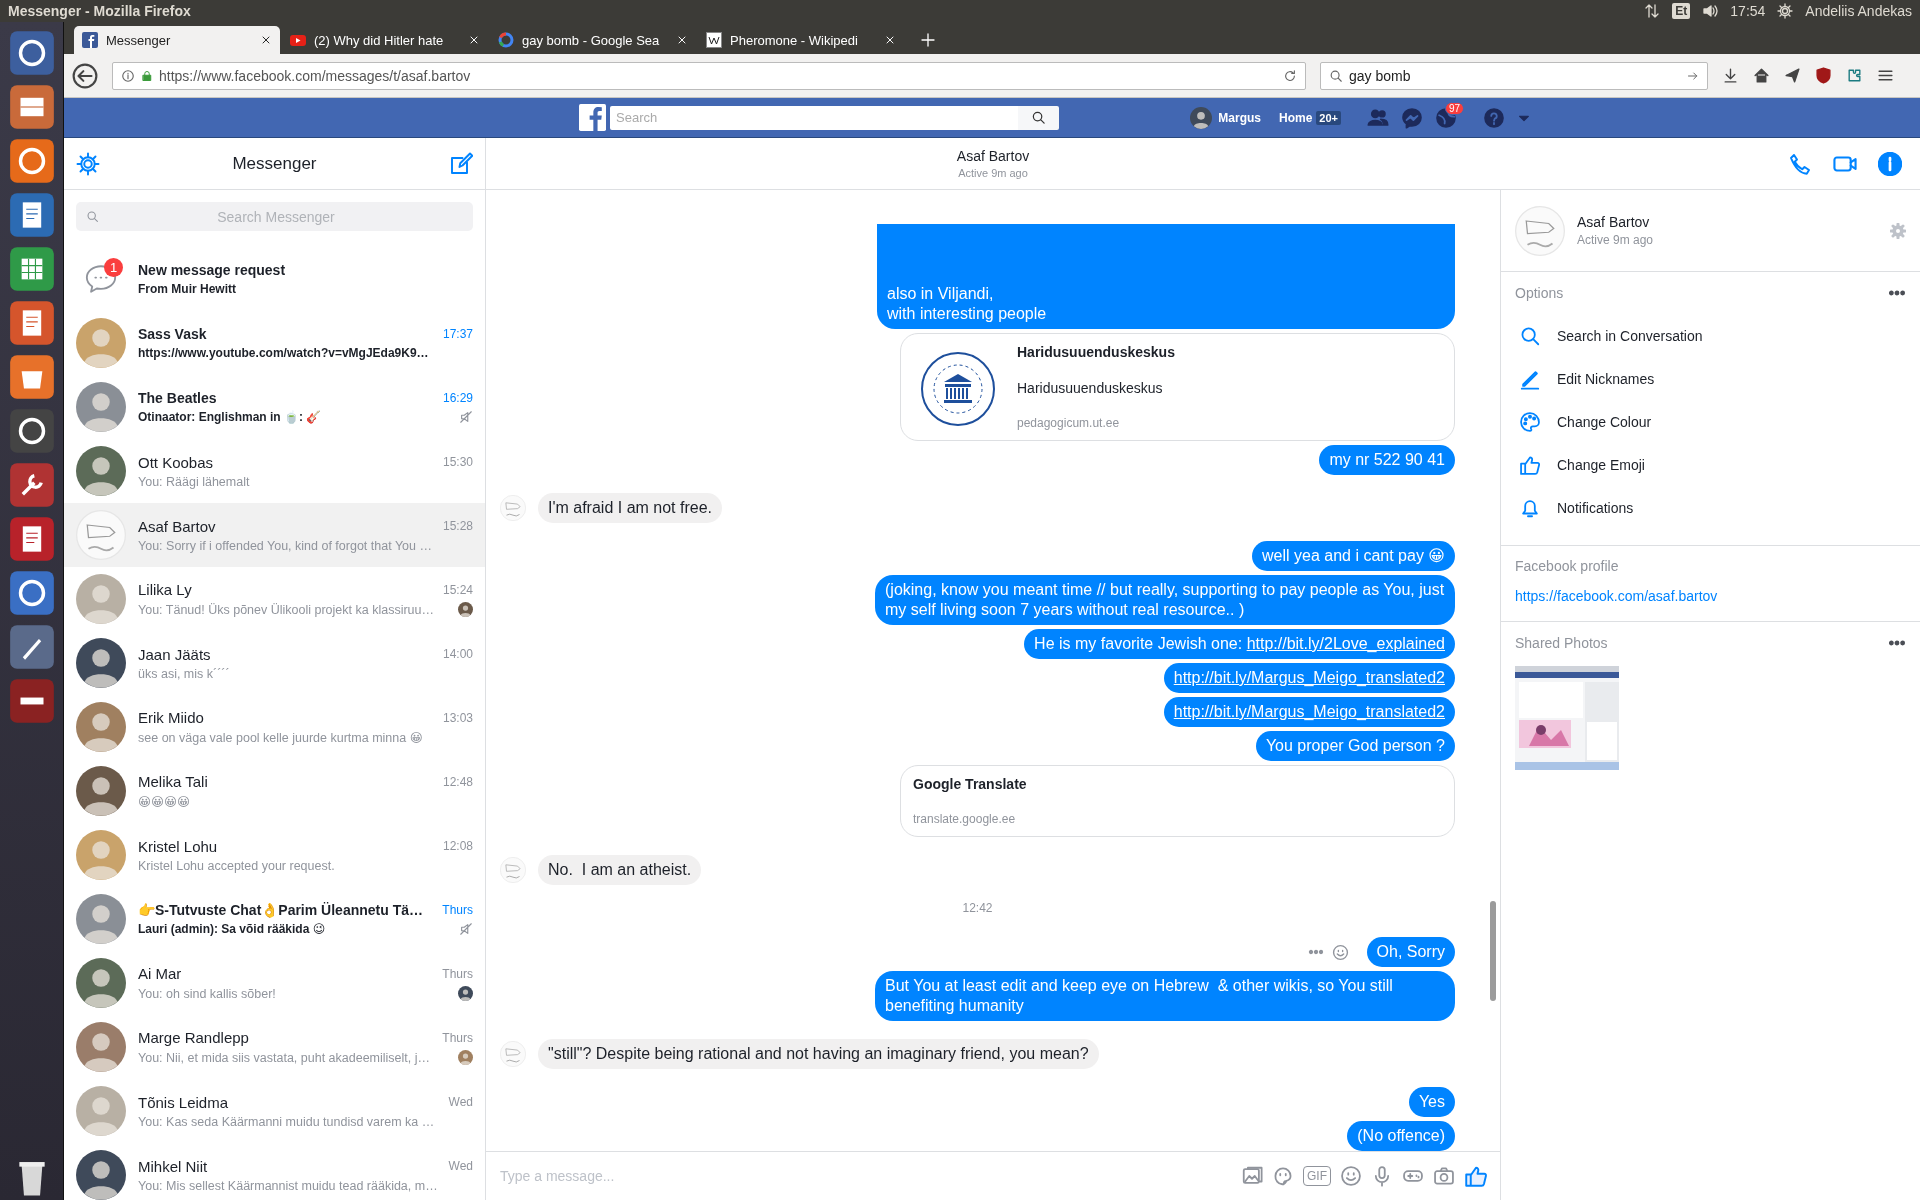 This screenshot has height=1200, width=1920. What do you see at coordinates (814, 117) in the screenshot?
I see `search-field: Search` at bounding box center [814, 117].